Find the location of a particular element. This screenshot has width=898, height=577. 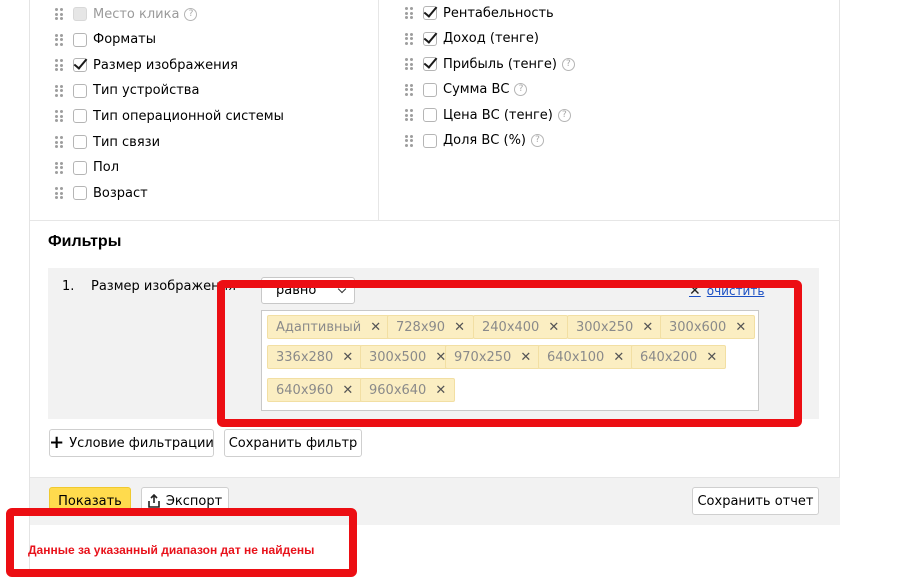

column-option-row: Пол is located at coordinates (87, 168).